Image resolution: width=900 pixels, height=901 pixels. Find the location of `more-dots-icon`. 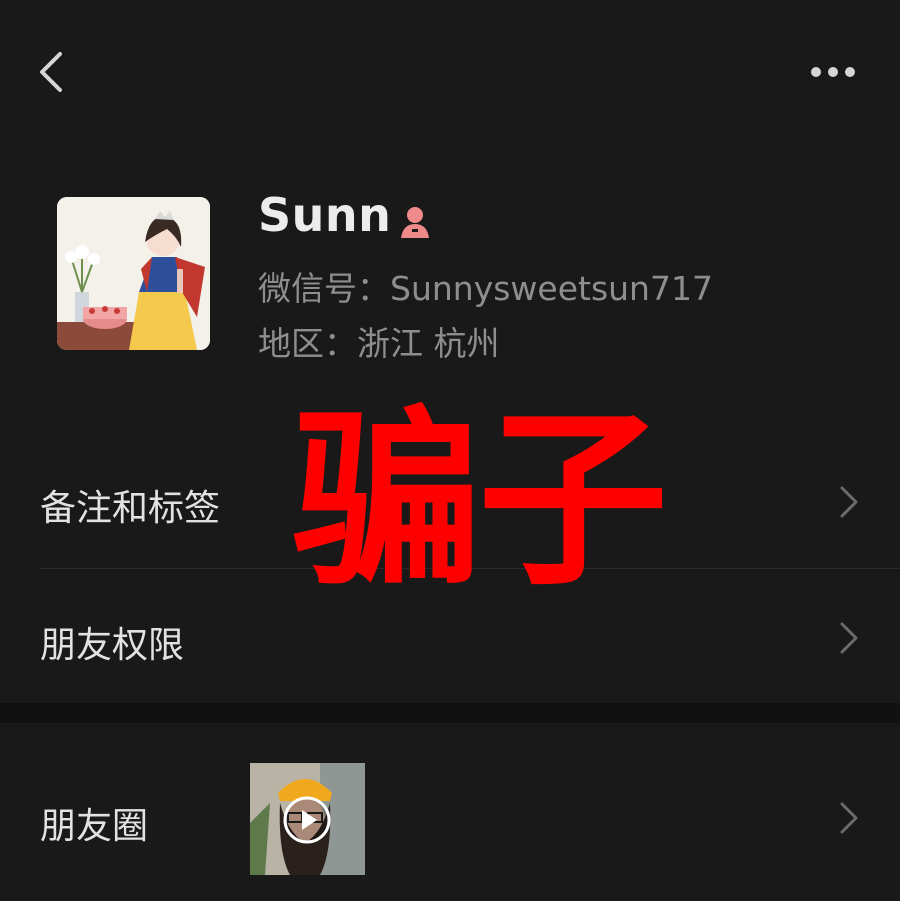

more-dots-icon is located at coordinates (833, 72).